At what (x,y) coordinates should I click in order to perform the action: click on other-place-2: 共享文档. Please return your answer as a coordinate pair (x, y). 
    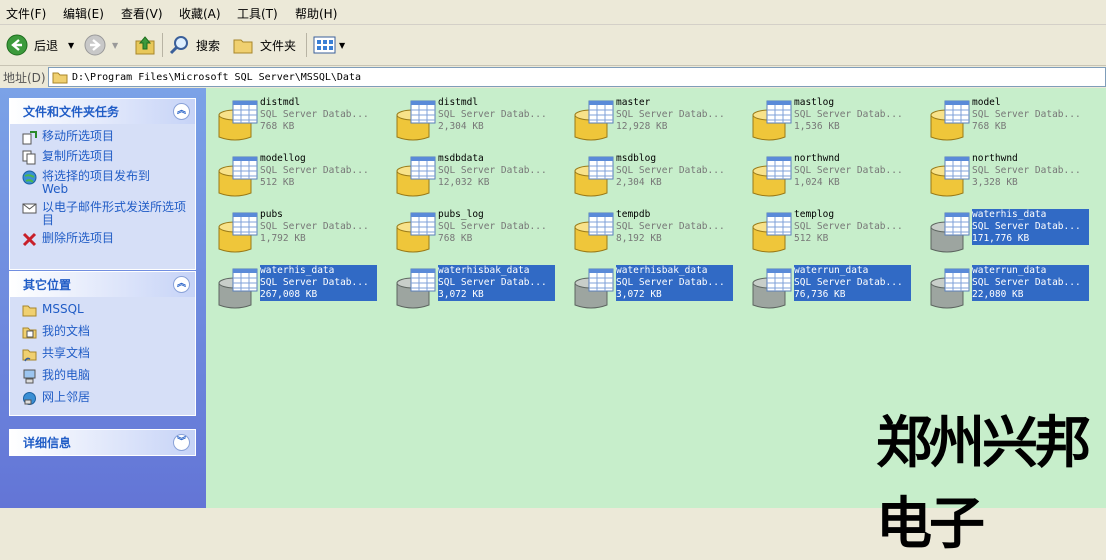
    Looking at the image, I should click on (104, 354).